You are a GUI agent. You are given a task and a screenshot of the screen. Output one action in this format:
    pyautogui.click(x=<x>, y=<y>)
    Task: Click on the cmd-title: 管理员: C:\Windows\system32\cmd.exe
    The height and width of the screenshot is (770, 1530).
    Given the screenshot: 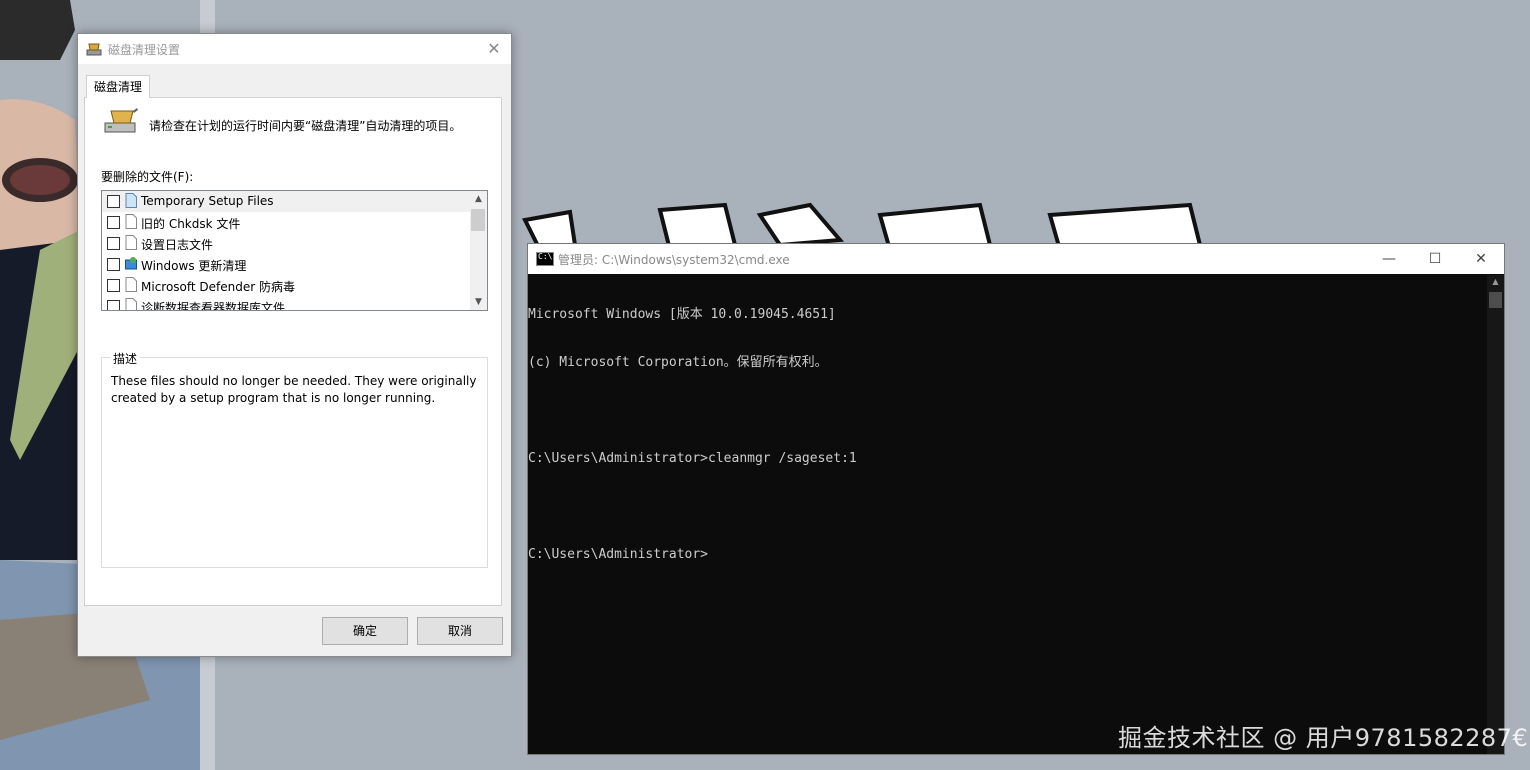 What is the action you would take?
    pyautogui.click(x=674, y=260)
    